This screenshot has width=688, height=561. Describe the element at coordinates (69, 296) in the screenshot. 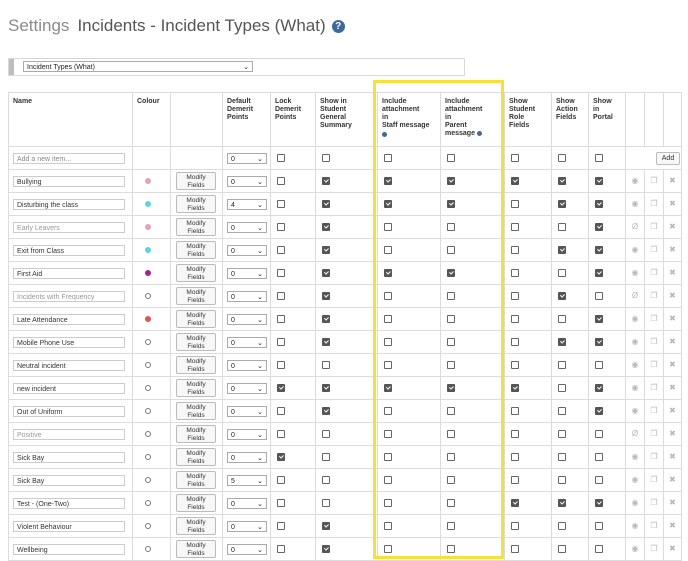

I see `item-name-input: Incidents with Frequency` at that location.